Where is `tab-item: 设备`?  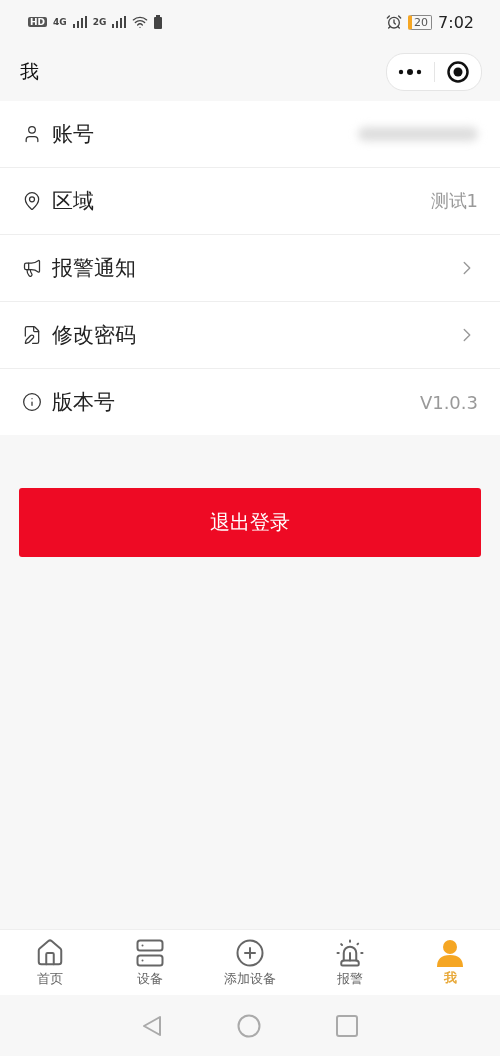 tab-item: 设备 is located at coordinates (150, 962).